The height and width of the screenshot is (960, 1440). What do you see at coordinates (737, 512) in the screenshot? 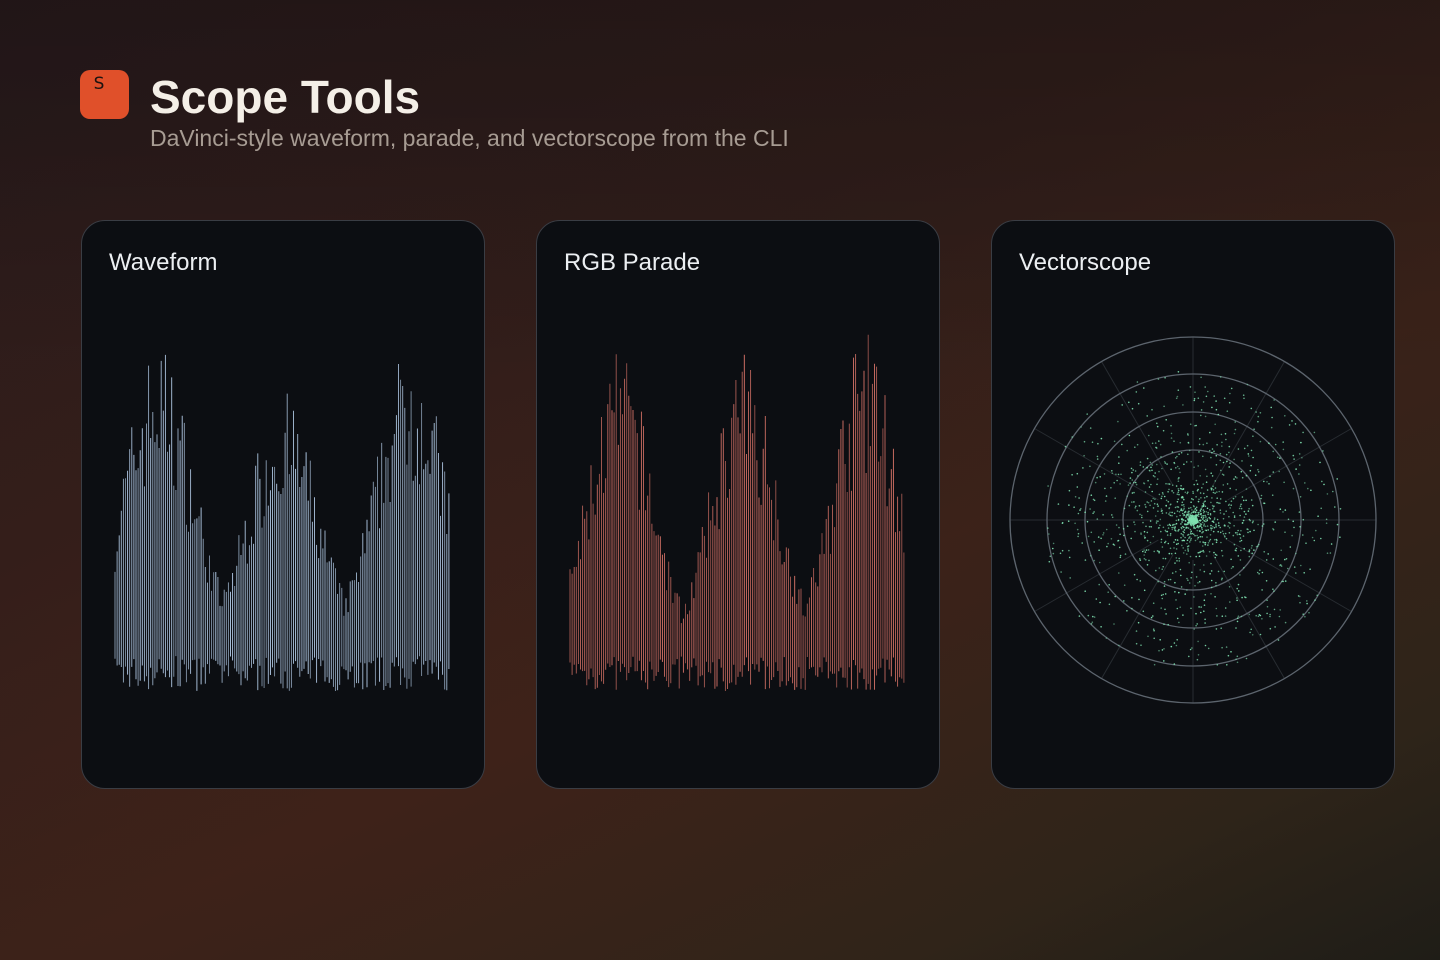
I see `rgb-parade-scope` at bounding box center [737, 512].